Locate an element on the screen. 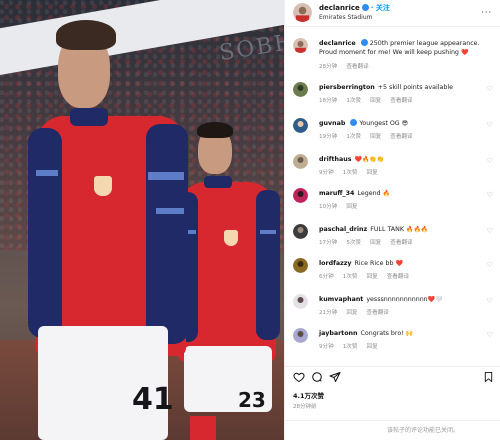 The height and width of the screenshot is (440, 500). comment-username: lordfazzy is located at coordinates (335, 263).